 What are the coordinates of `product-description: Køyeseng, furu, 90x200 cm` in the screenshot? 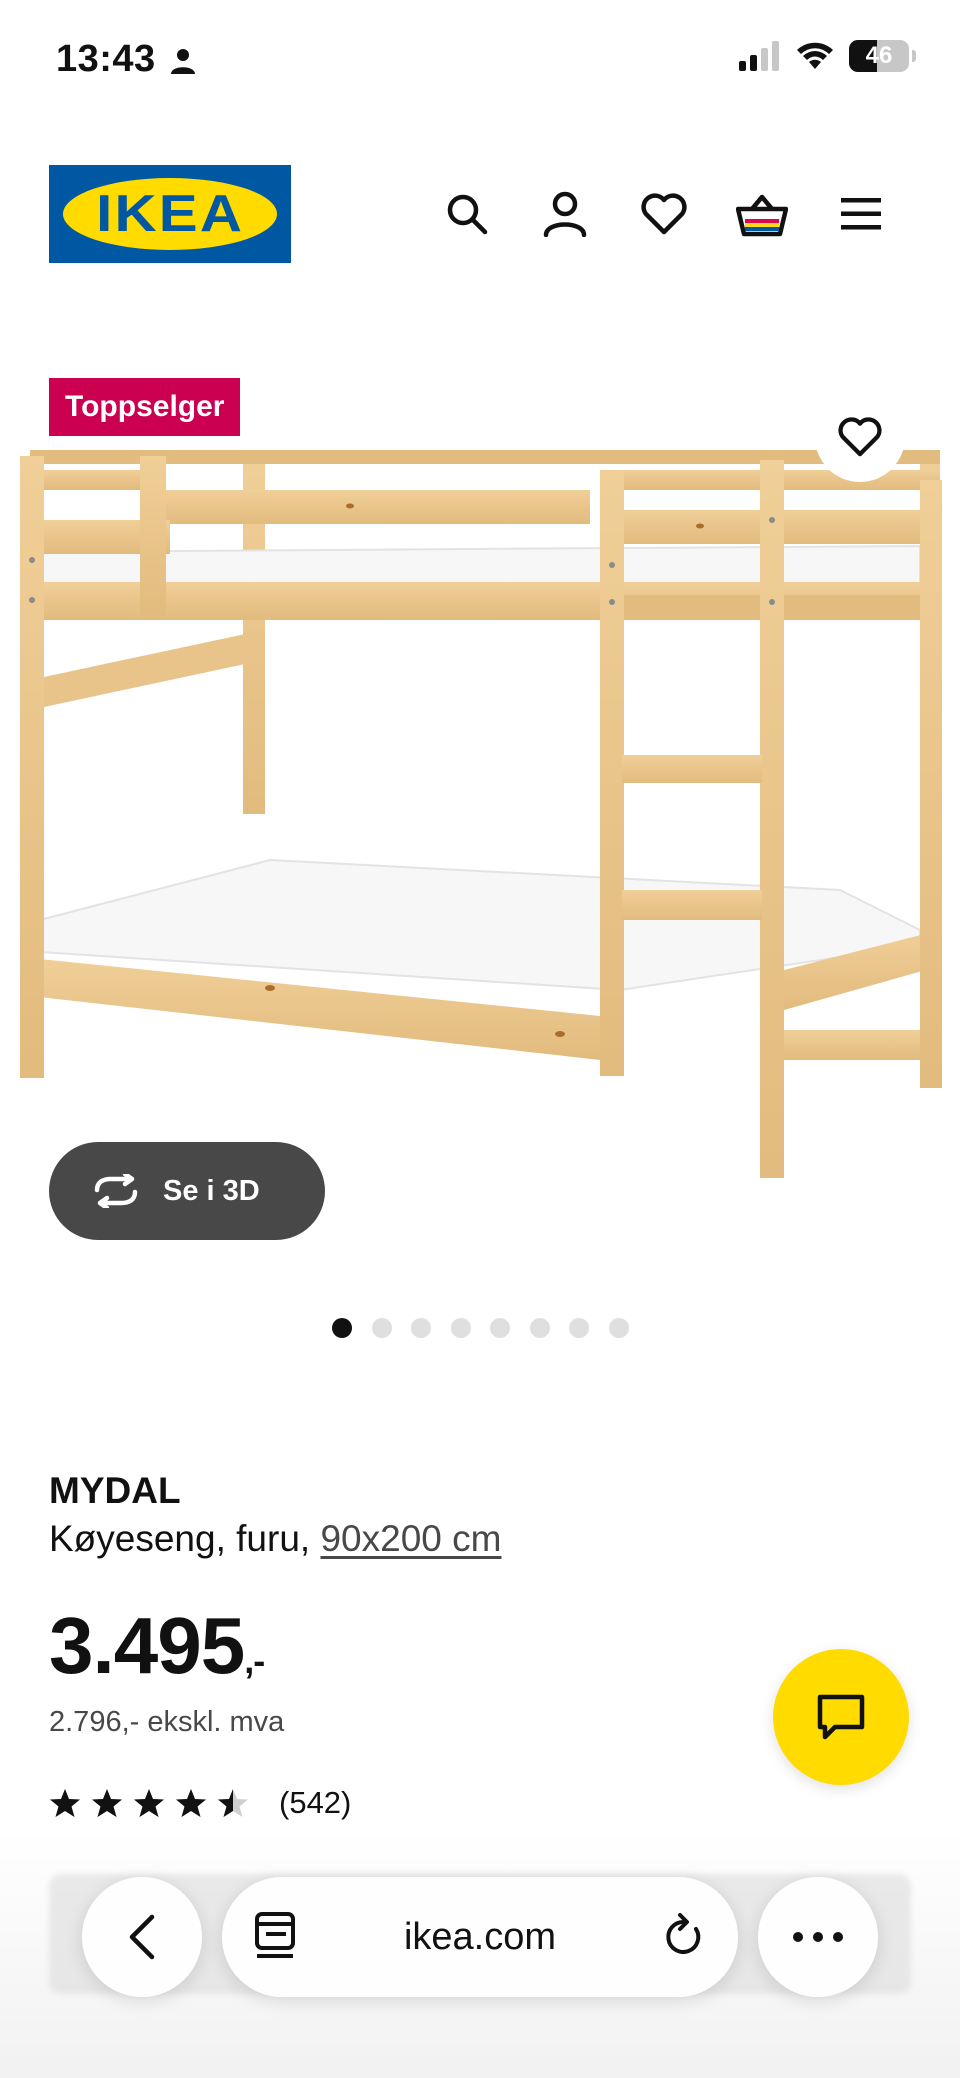 It's located at (275, 1539).